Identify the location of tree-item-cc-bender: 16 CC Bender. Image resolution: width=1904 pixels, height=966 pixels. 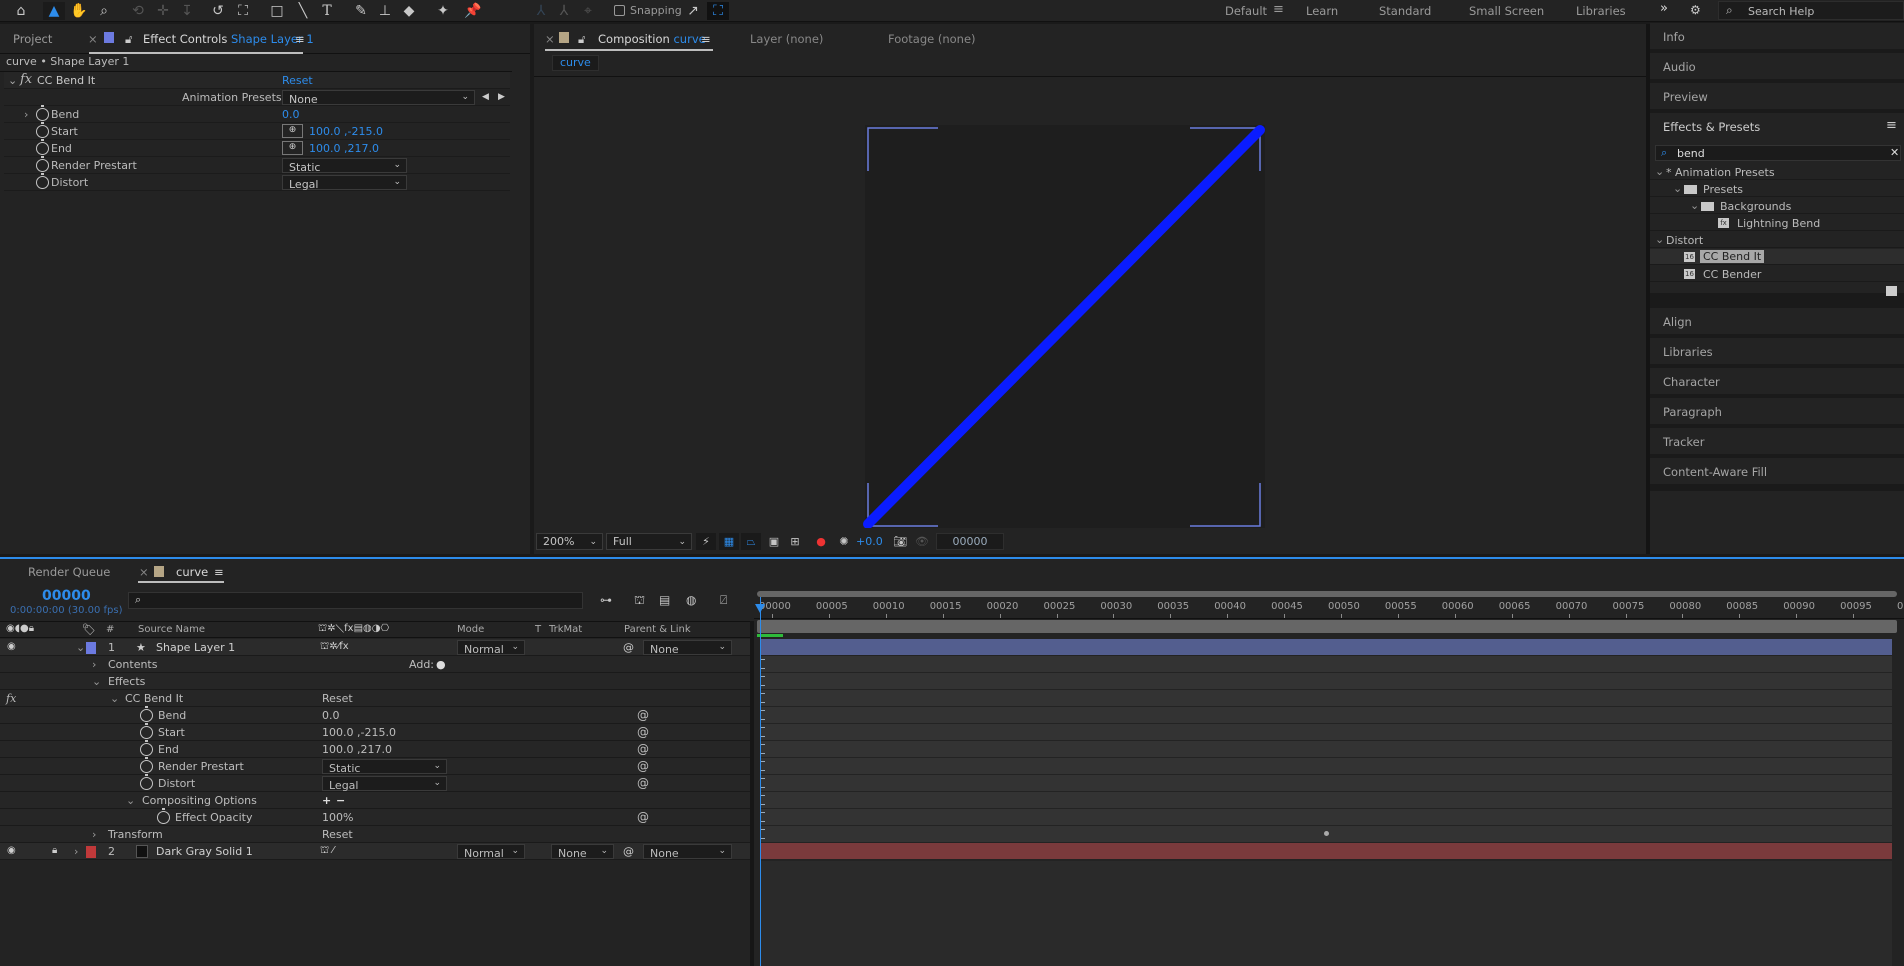
(1777, 274).